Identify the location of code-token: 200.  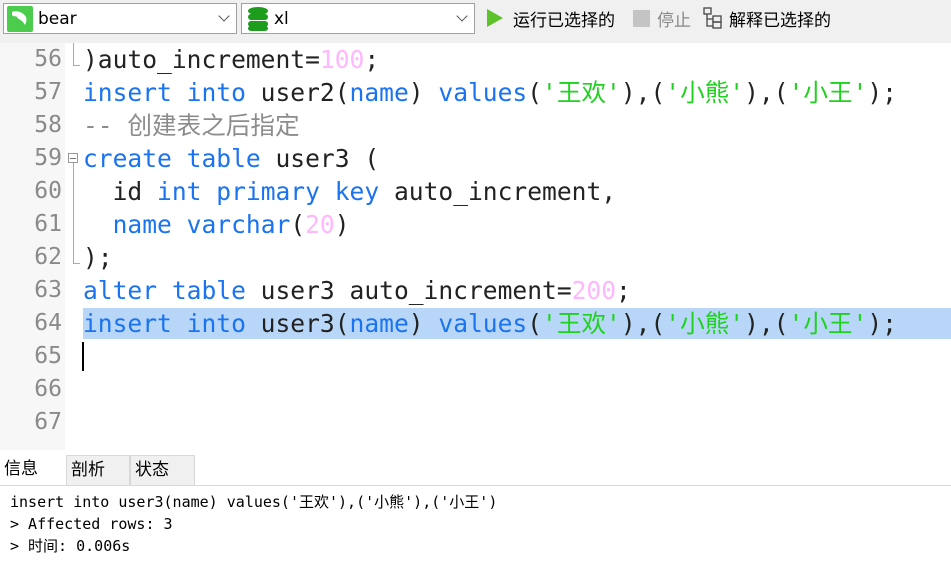
(594, 290).